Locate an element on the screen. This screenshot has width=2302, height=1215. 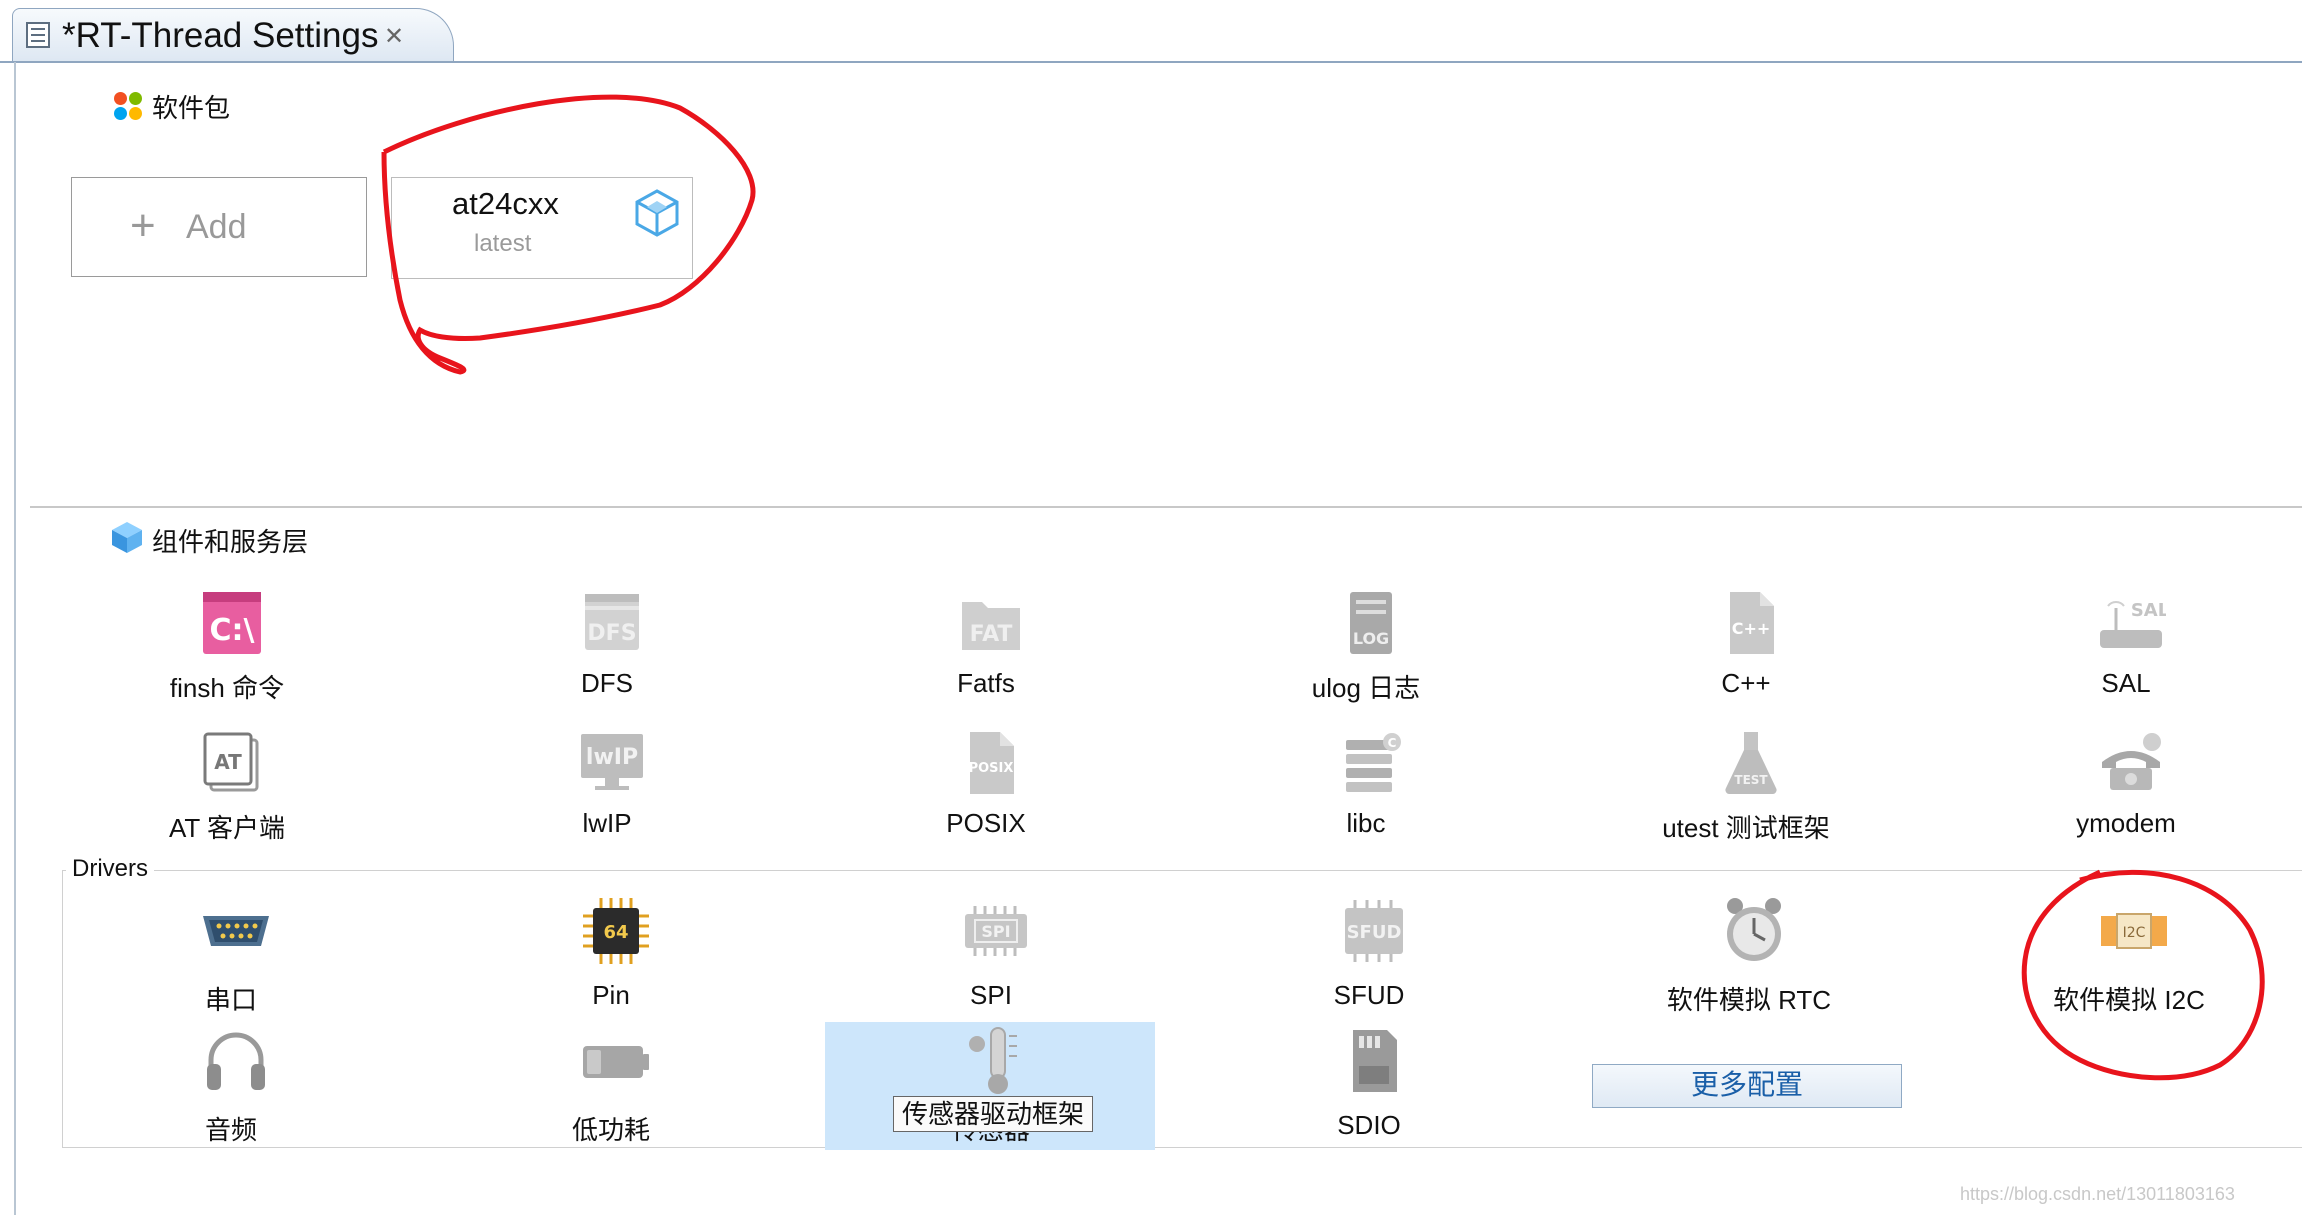
driver-label: 软件模拟 RTC is located at coordinates (1749, 1000).